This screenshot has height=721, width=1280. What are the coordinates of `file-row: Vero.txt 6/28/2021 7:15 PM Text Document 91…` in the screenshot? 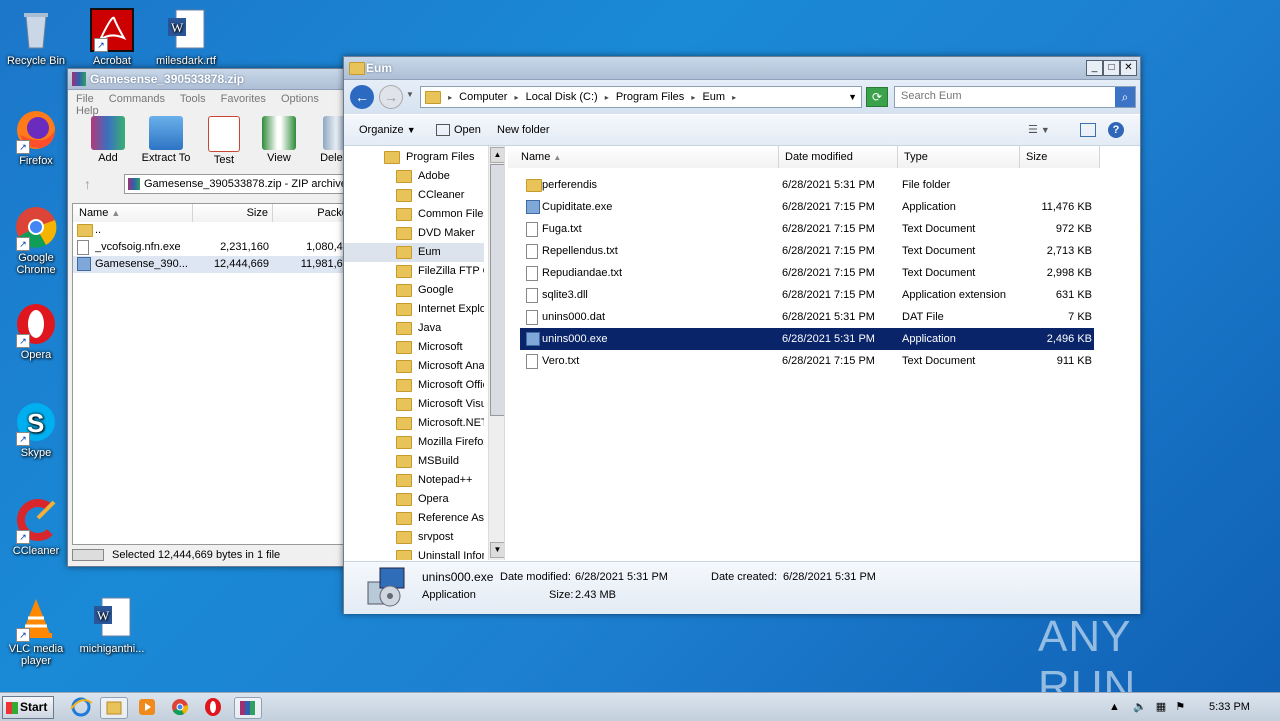 It's located at (807, 361).